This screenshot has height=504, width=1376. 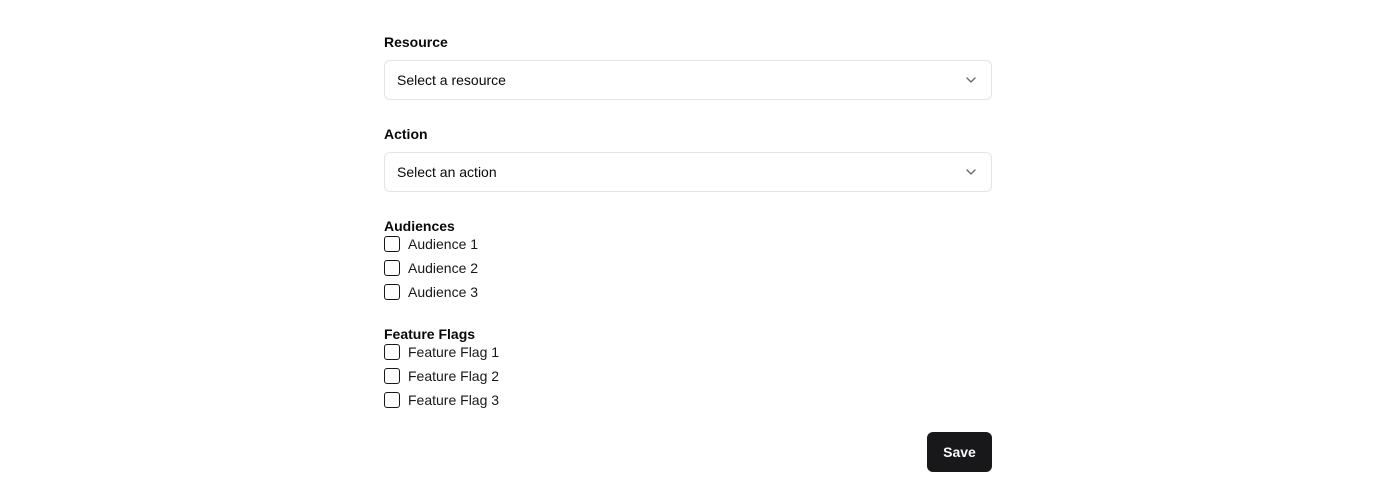 What do you see at coordinates (447, 172) in the screenshot?
I see `action-select-value: Select an action` at bounding box center [447, 172].